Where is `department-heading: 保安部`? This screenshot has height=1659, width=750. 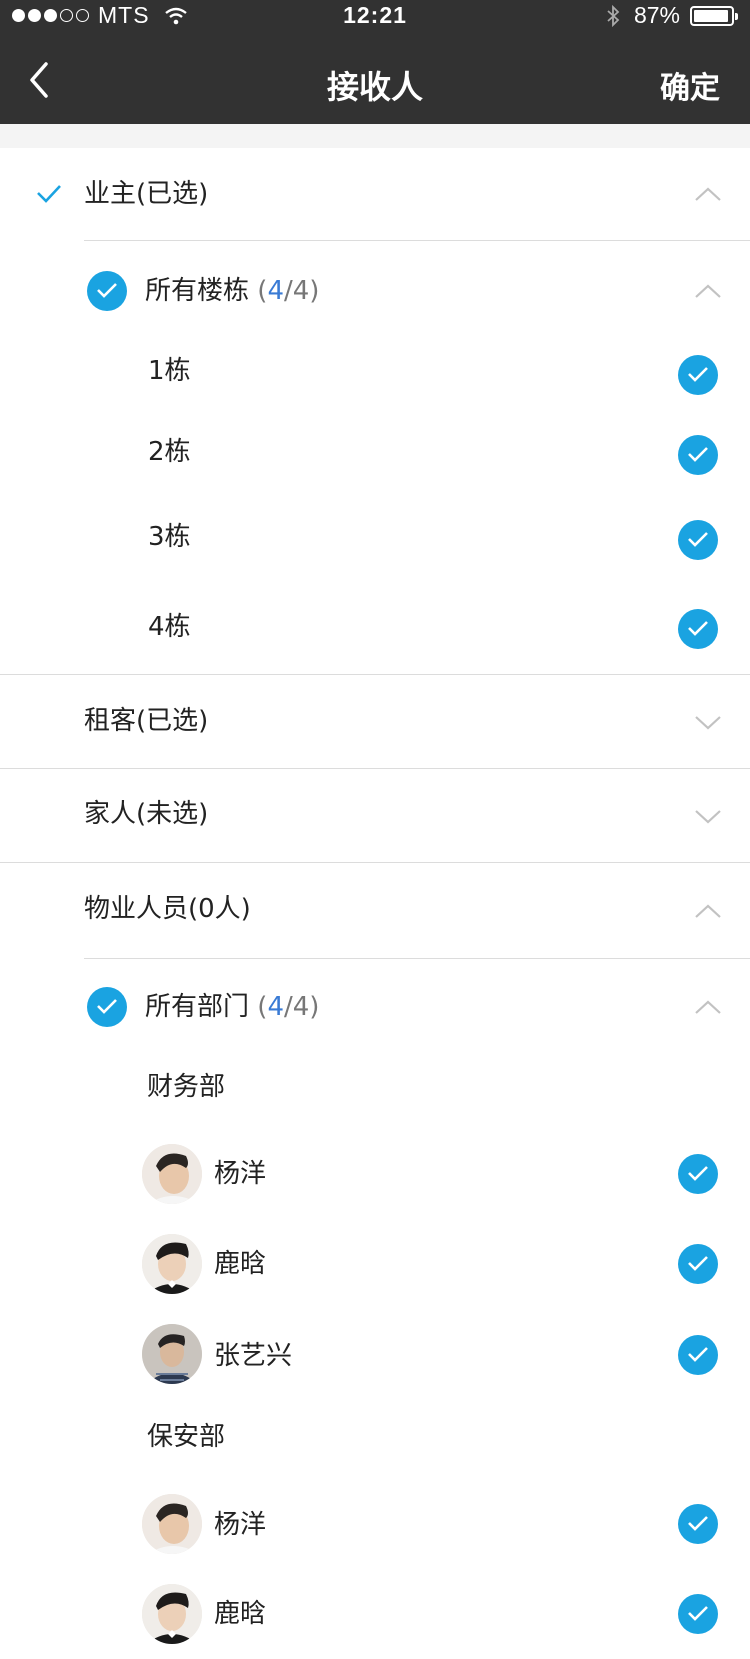 department-heading: 保安部 is located at coordinates (375, 1440).